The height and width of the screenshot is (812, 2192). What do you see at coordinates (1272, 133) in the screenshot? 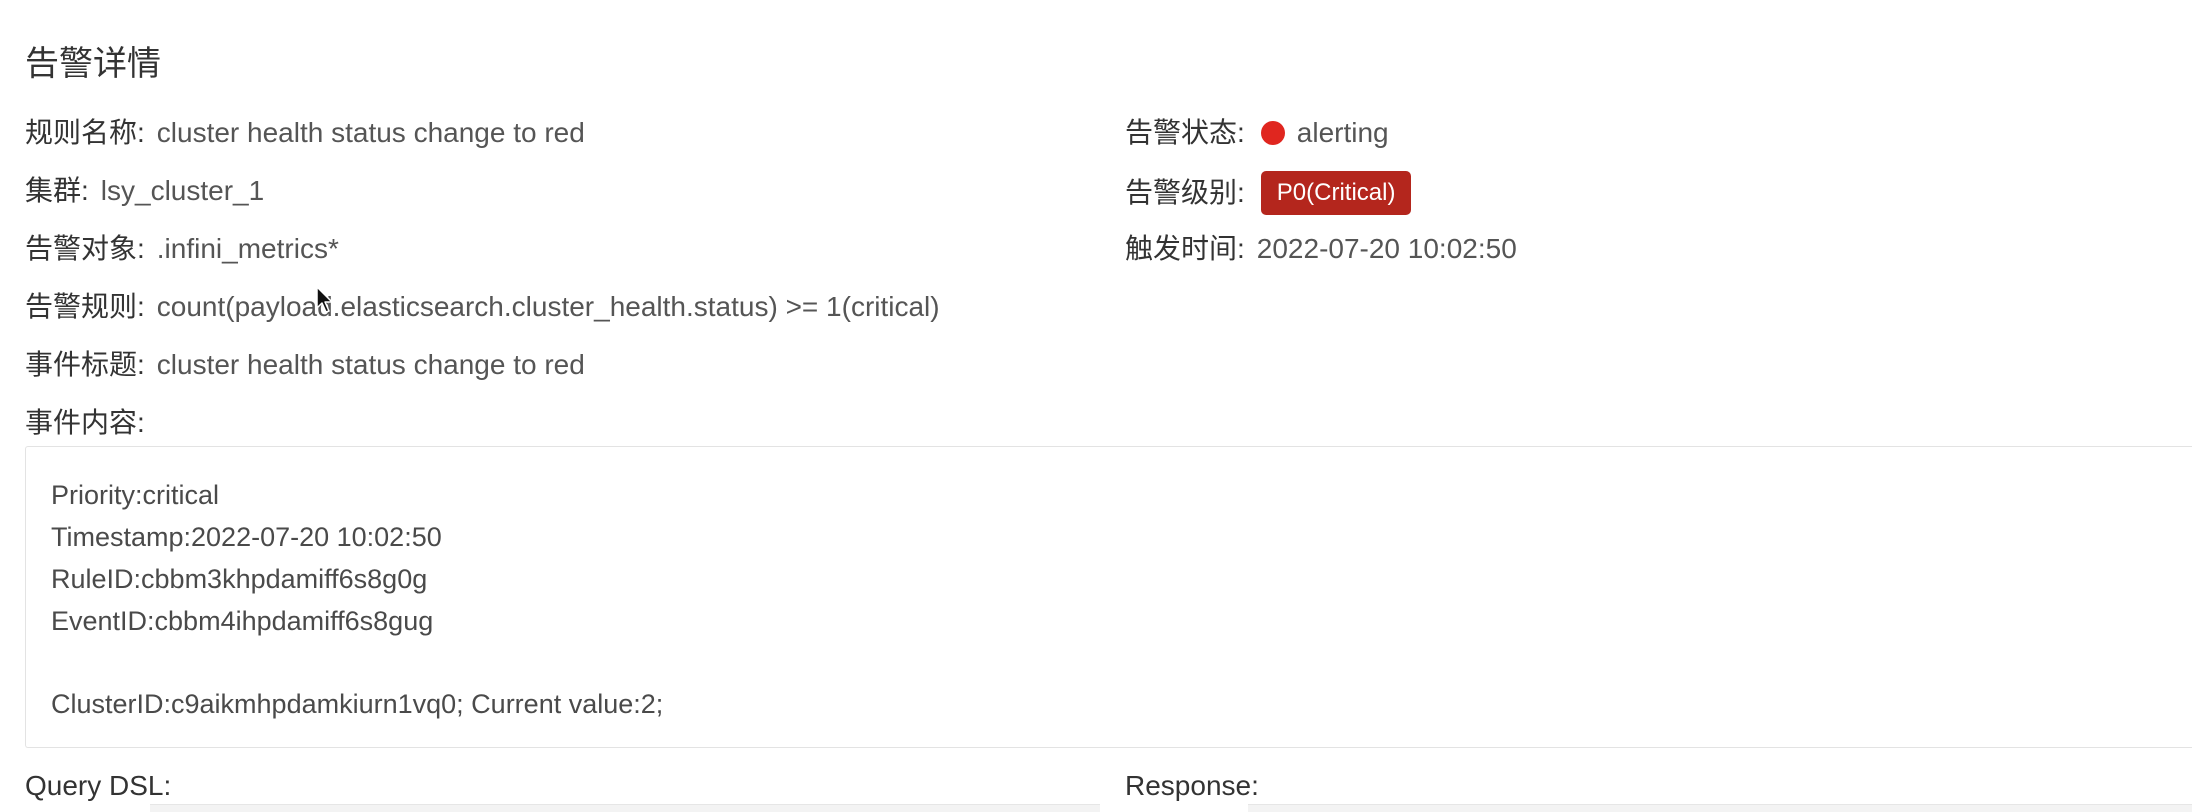
I see `status-dot-icon` at bounding box center [1272, 133].